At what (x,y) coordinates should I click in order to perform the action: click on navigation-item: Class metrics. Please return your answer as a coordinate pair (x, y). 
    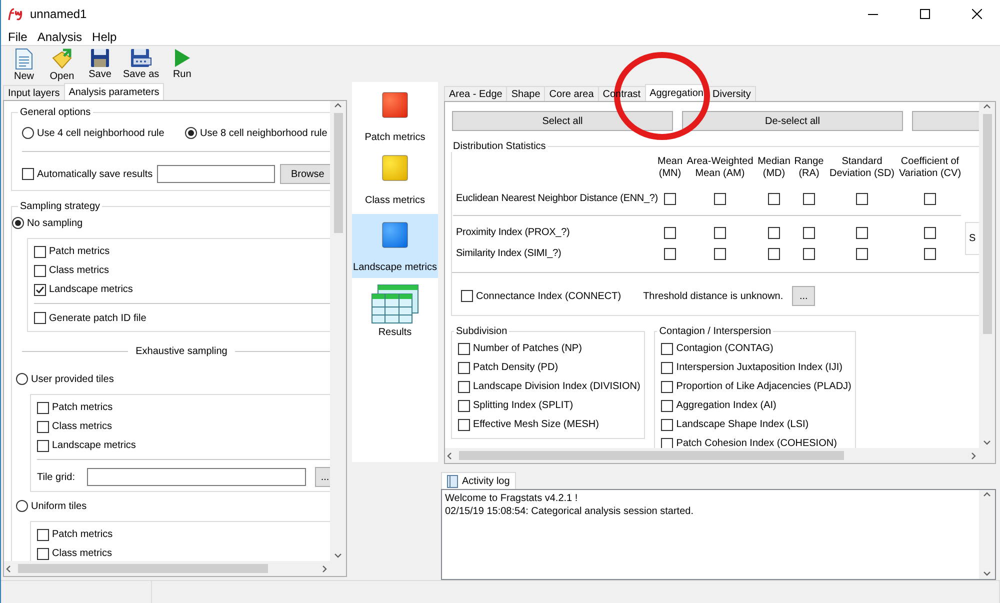
    Looking at the image, I should click on (395, 184).